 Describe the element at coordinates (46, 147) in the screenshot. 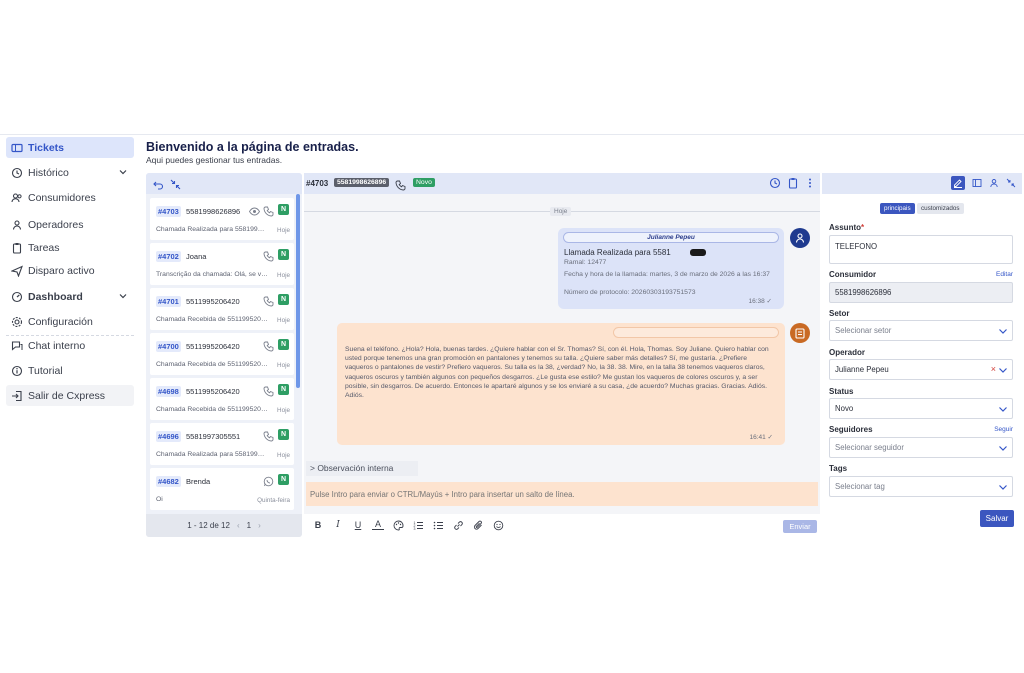

I see `sidebar-item-label: Tickets` at that location.